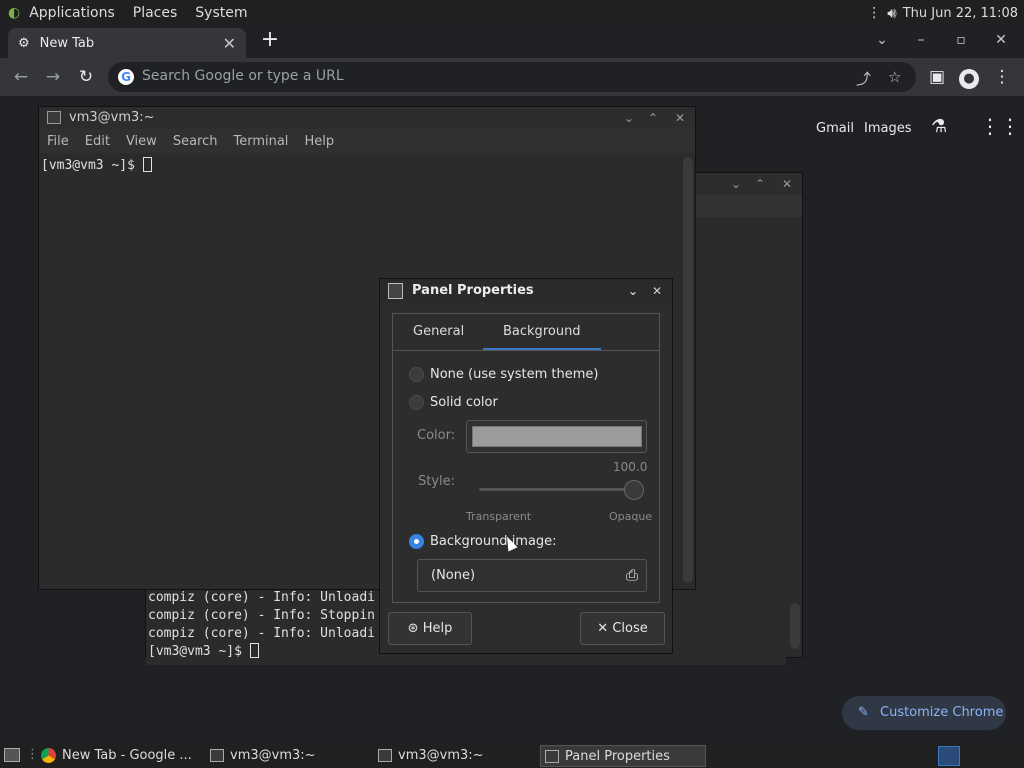 The width and height of the screenshot is (1024, 768). Describe the element at coordinates (221, 13) in the screenshot. I see `system-menu: System` at that location.